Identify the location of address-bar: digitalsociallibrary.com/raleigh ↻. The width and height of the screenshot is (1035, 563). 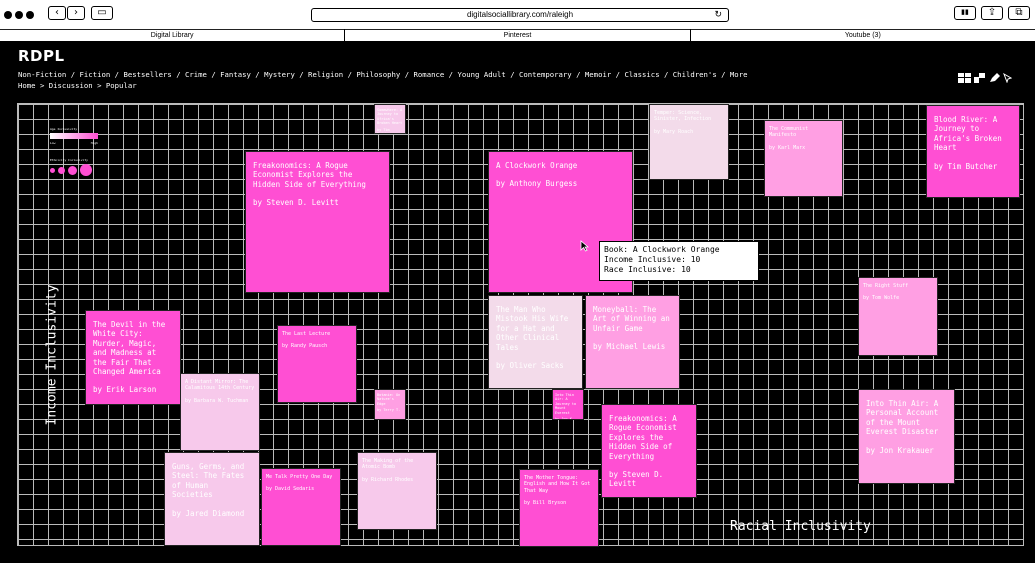
(520, 15).